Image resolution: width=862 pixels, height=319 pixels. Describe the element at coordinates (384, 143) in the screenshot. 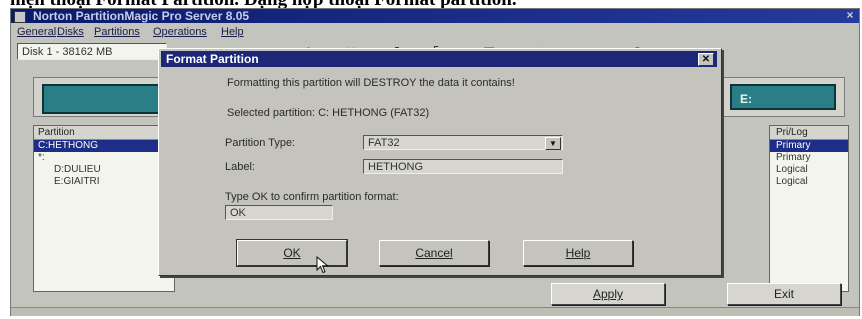

I see `partition-type-value: FAT32` at that location.